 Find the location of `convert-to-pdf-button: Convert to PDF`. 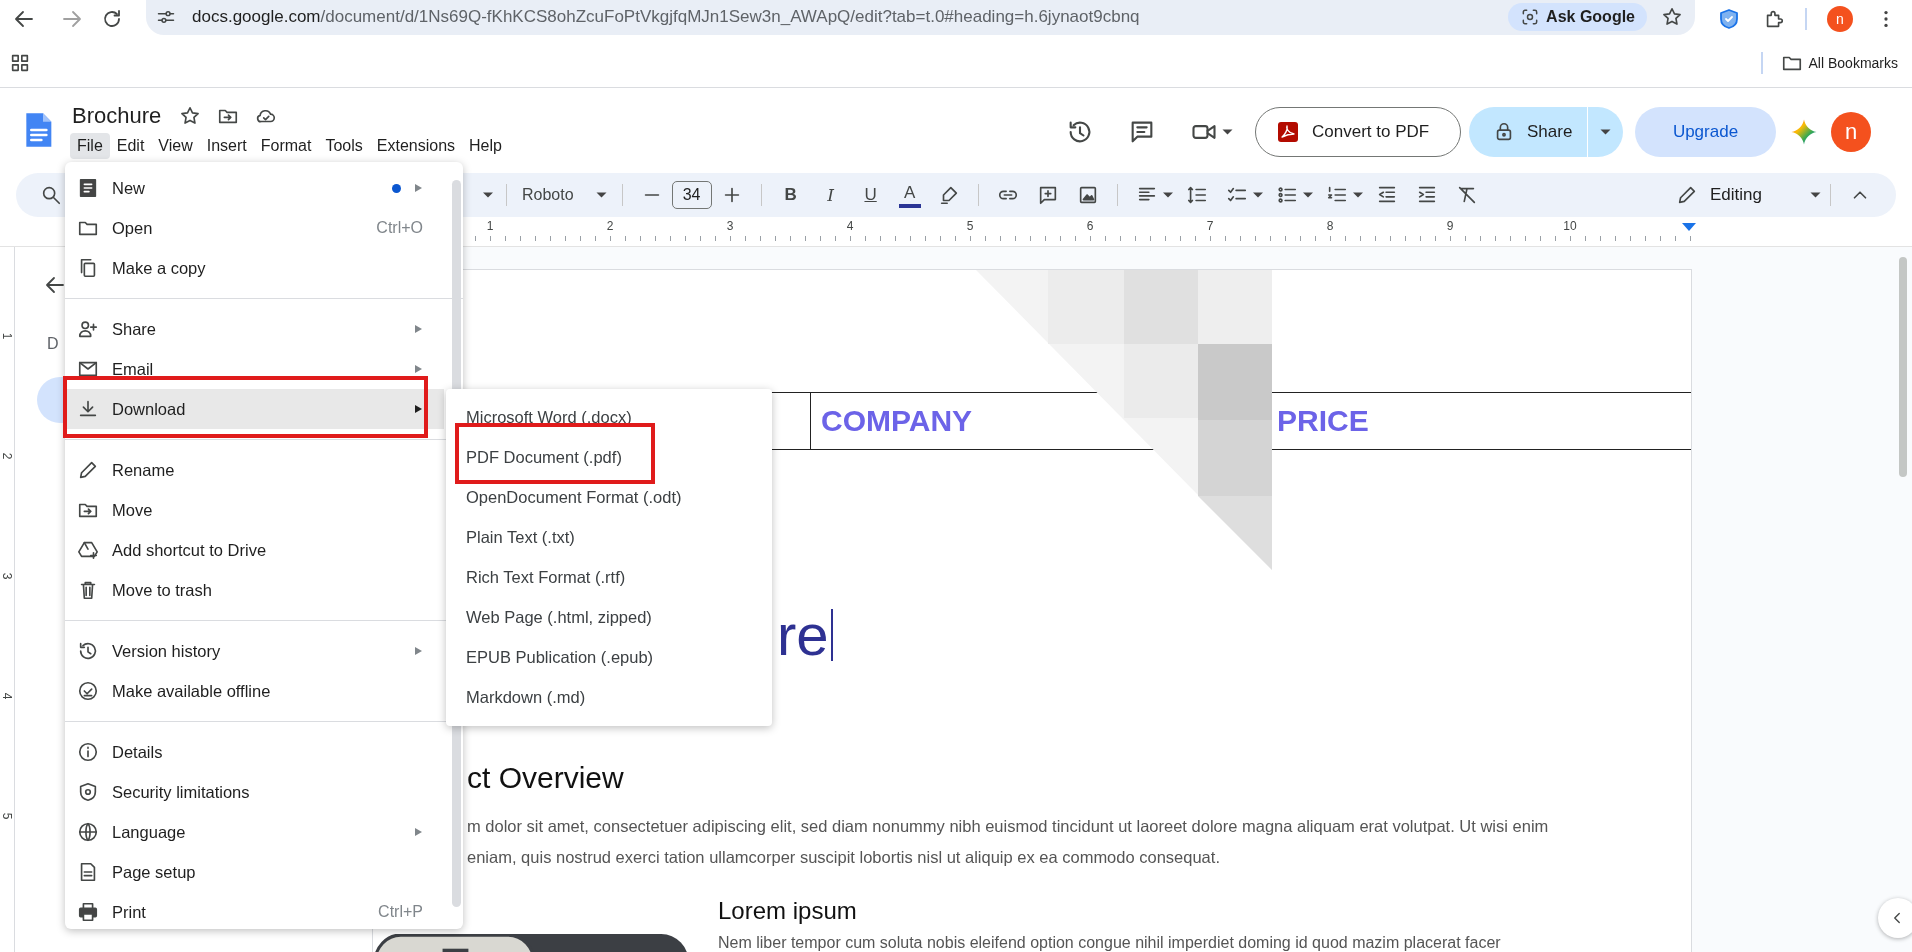

convert-to-pdf-button: Convert to PDF is located at coordinates (1358, 132).